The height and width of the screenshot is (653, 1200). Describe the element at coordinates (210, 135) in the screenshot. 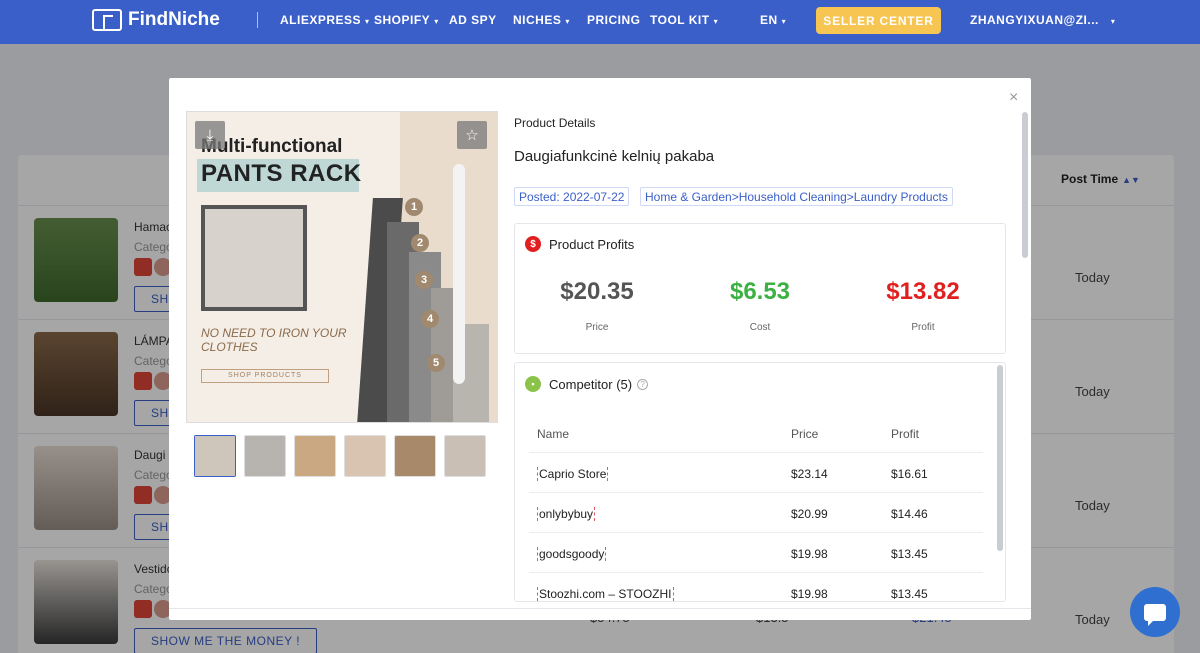

I see `download-icon: ⤓` at that location.